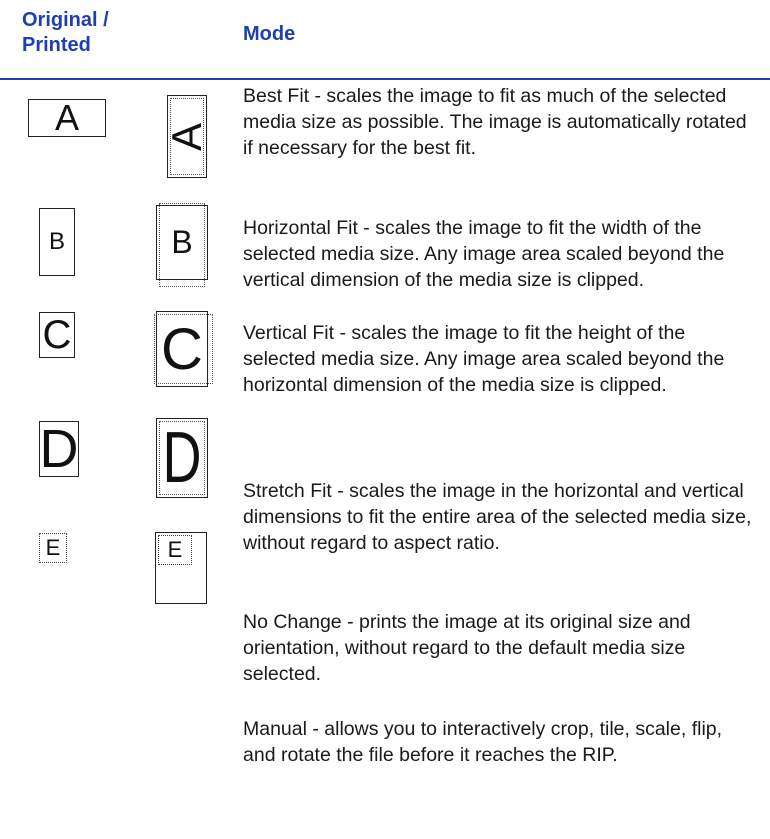 Image resolution: width=770 pixels, height=839 pixels. I want to click on horizontal-fit-printed-figure: B, so click(182, 245).